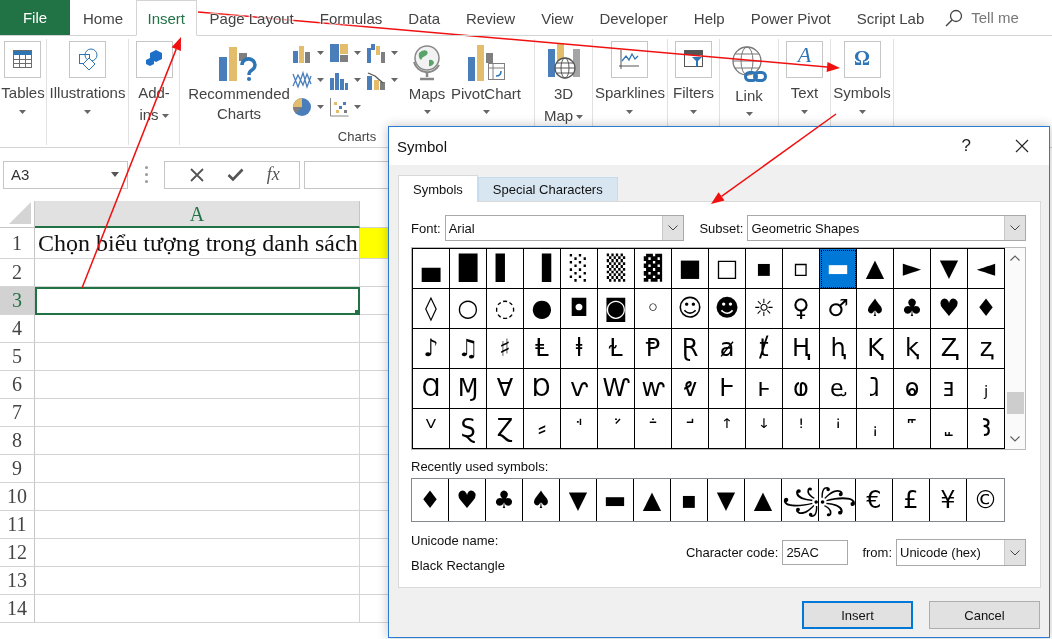 This screenshot has height=639, width=1052. I want to click on ribbon-tab: View, so click(557, 18).